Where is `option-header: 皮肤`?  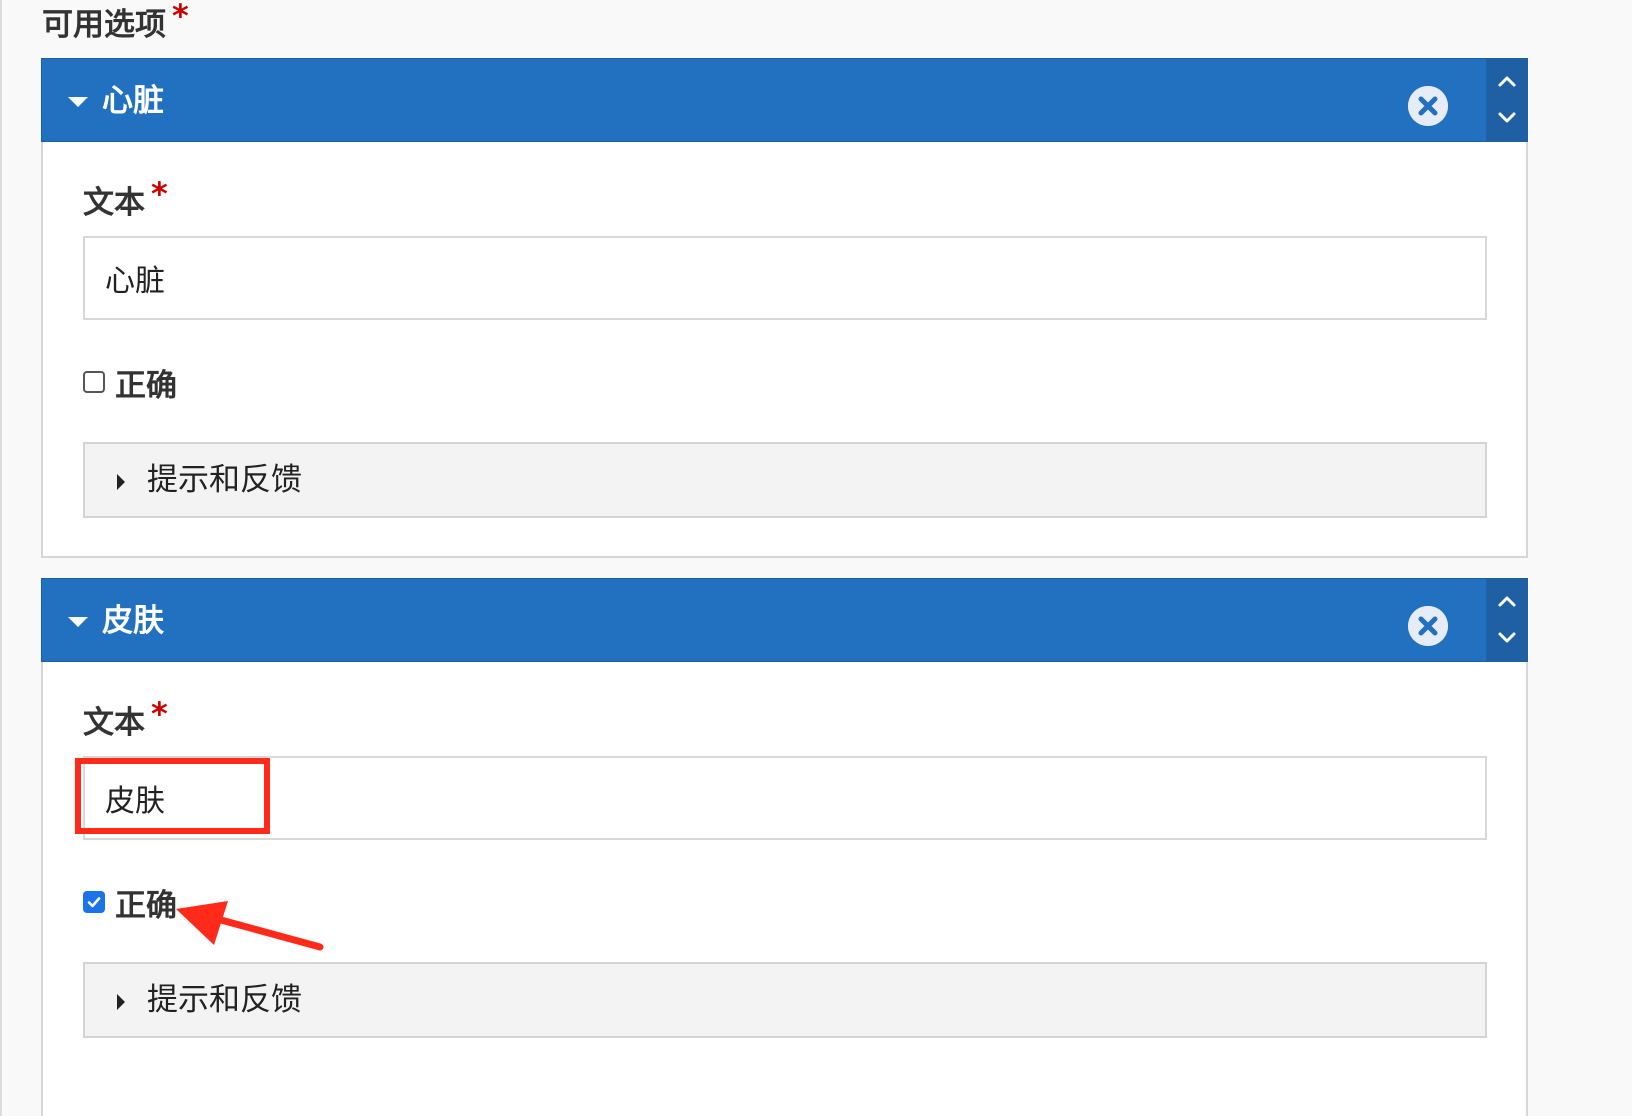
option-header: 皮肤 is located at coordinates (784, 620).